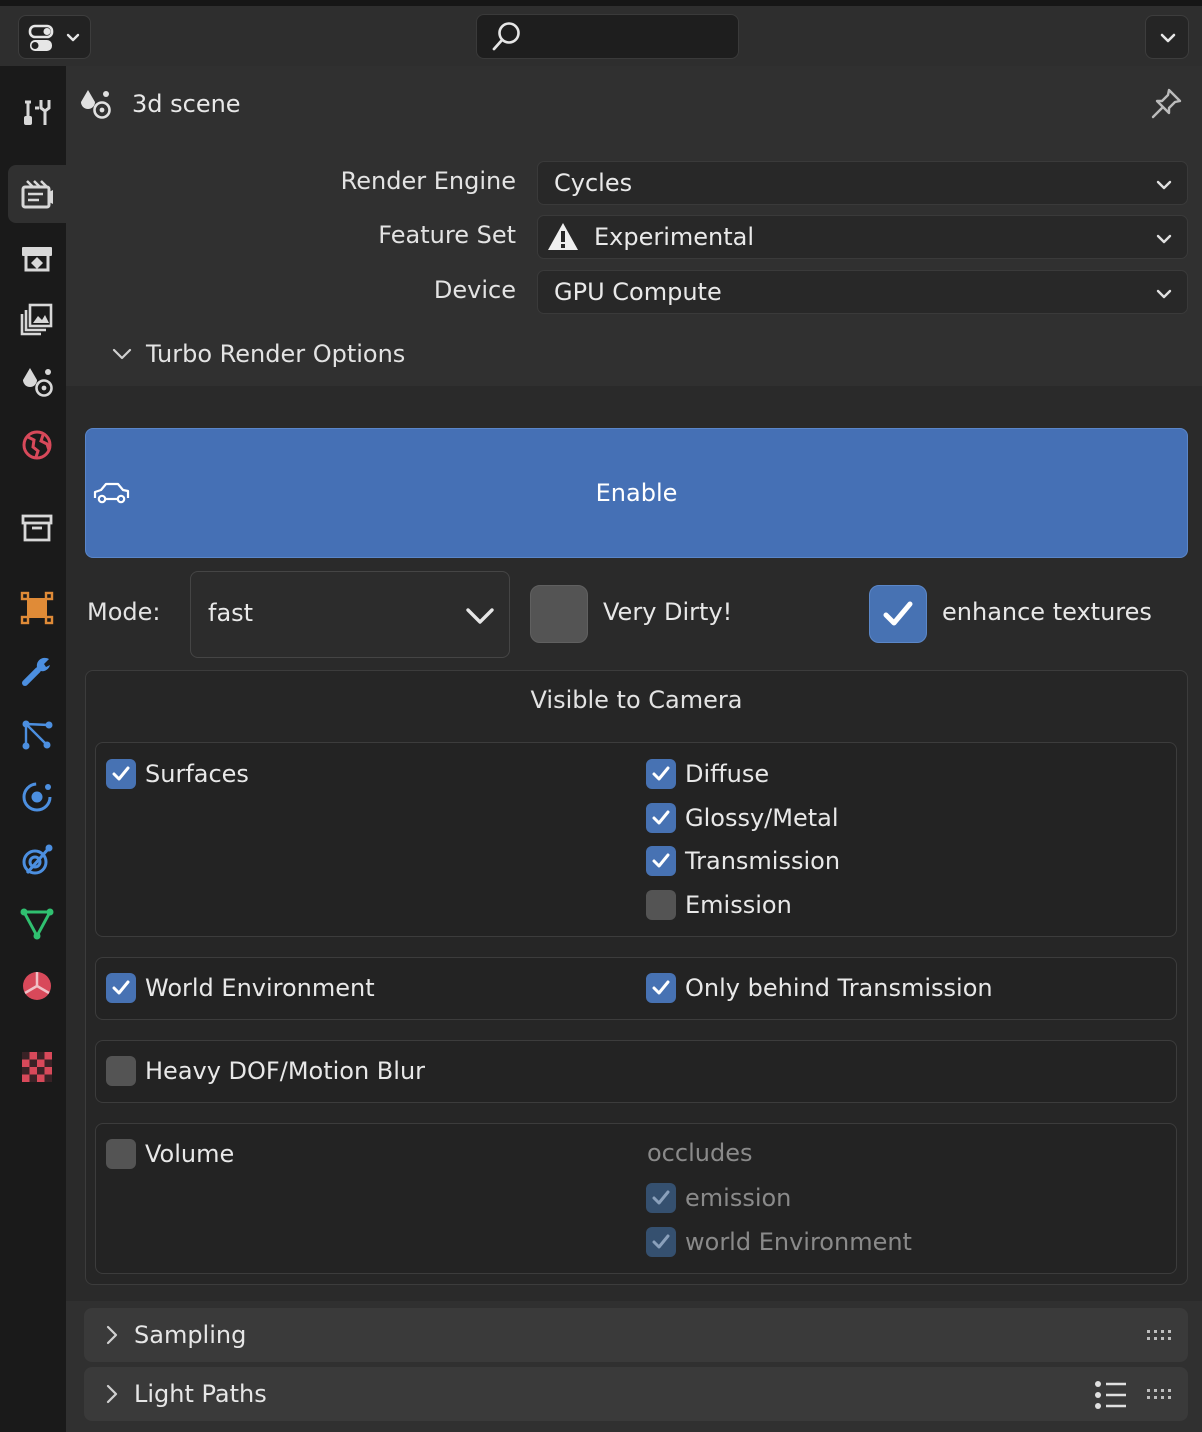  I want to click on feature-set-dropdown: Experimental, so click(862, 237).